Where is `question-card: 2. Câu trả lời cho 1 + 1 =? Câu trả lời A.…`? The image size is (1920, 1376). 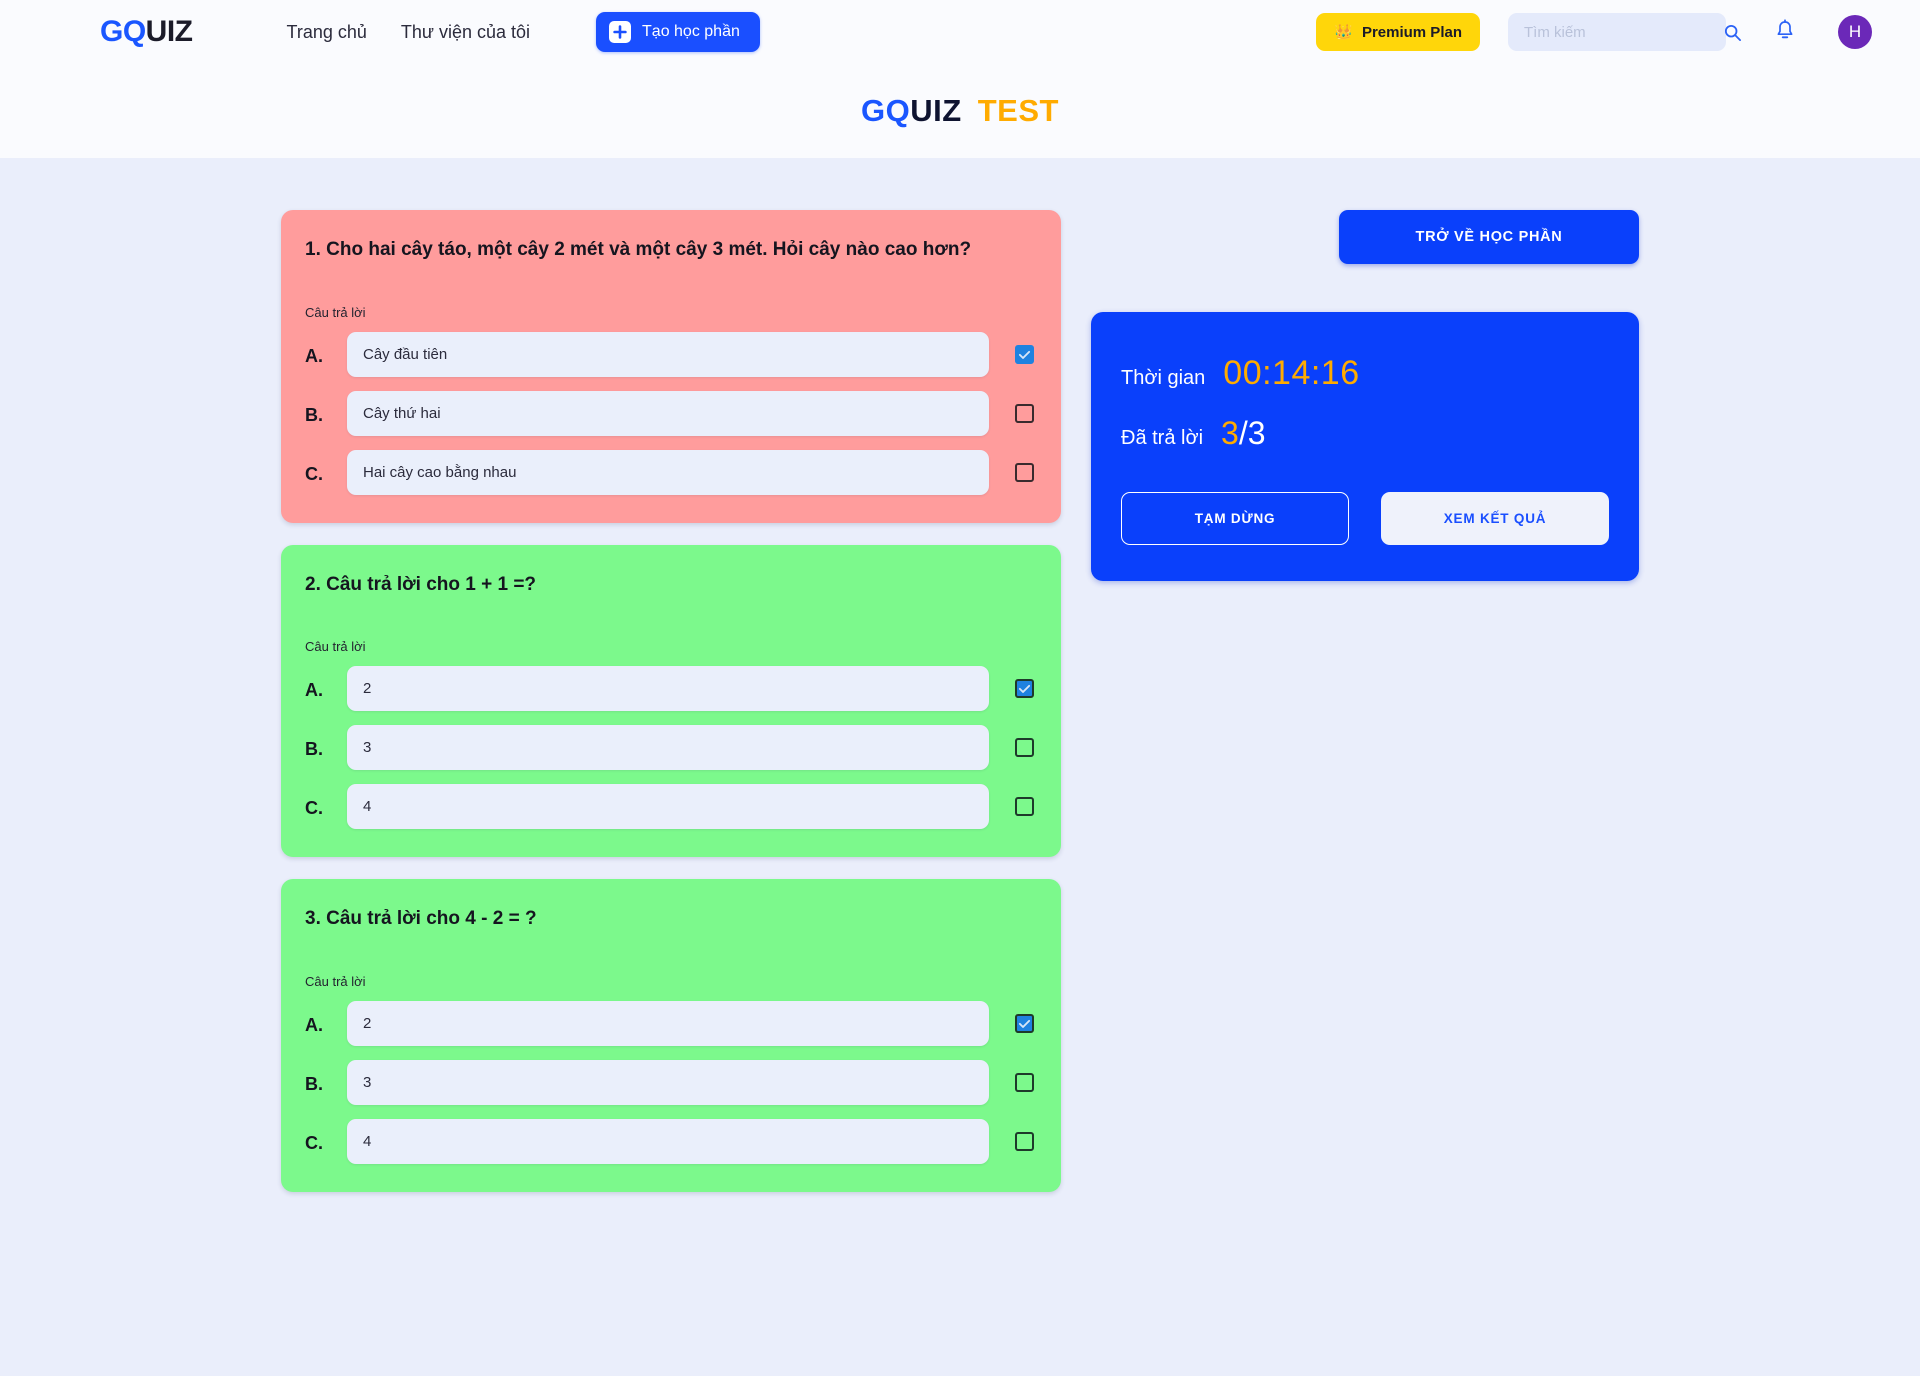 question-card: 2. Câu trả lời cho 1 + 1 =? Câu trả lời A.… is located at coordinates (671, 701).